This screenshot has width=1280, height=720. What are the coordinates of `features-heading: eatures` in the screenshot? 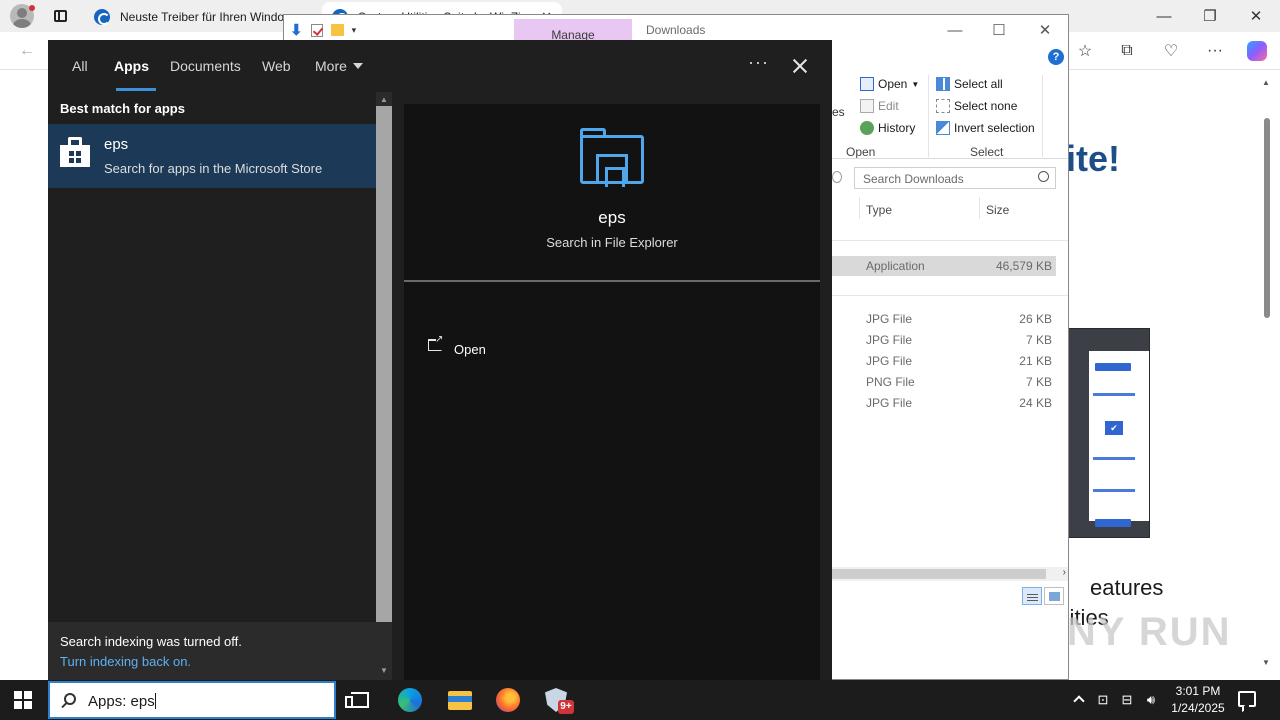 It's located at (1127, 587).